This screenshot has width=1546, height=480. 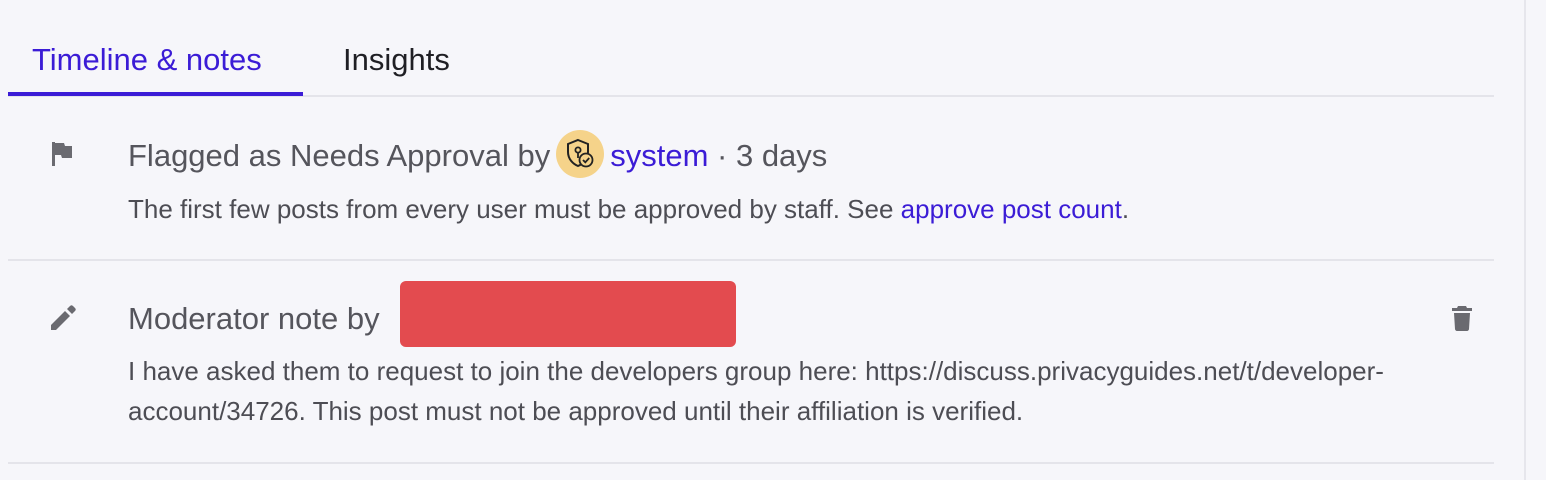 What do you see at coordinates (1525, 240) in the screenshot?
I see `panel-divider` at bounding box center [1525, 240].